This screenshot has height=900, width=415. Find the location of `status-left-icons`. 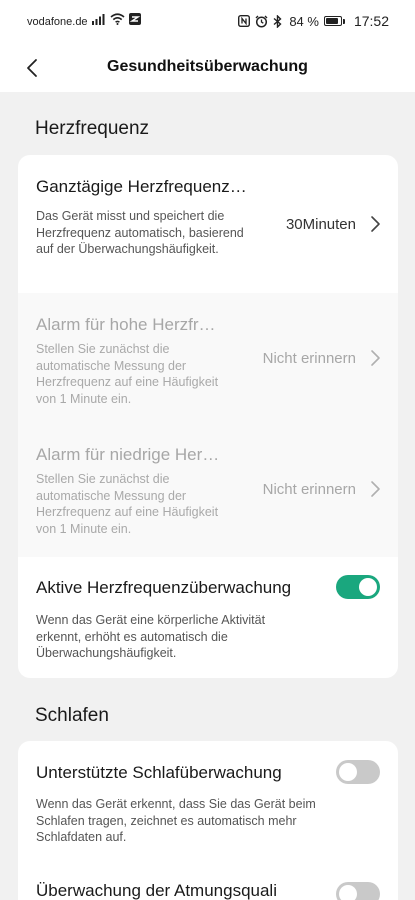

status-left-icons is located at coordinates (116, 19).